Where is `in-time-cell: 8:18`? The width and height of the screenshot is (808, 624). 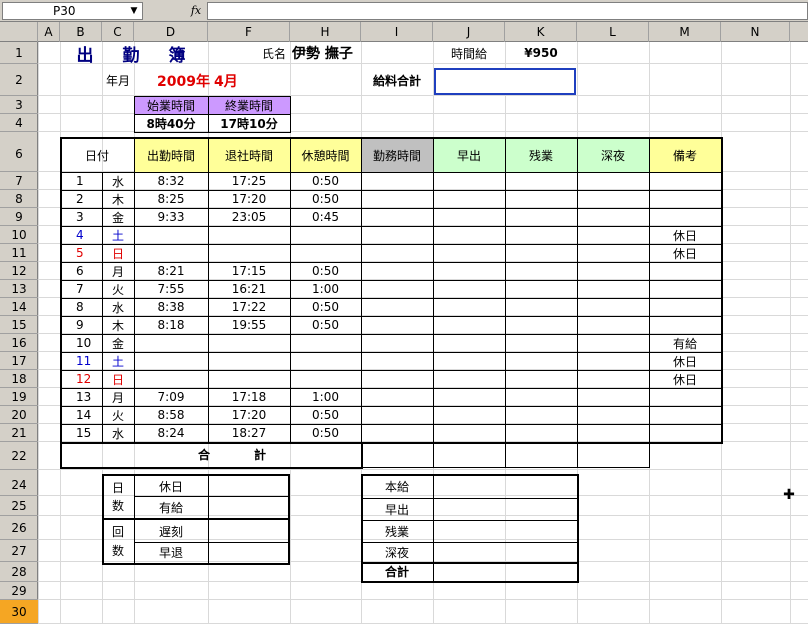
in-time-cell: 8:18 is located at coordinates (171, 325).